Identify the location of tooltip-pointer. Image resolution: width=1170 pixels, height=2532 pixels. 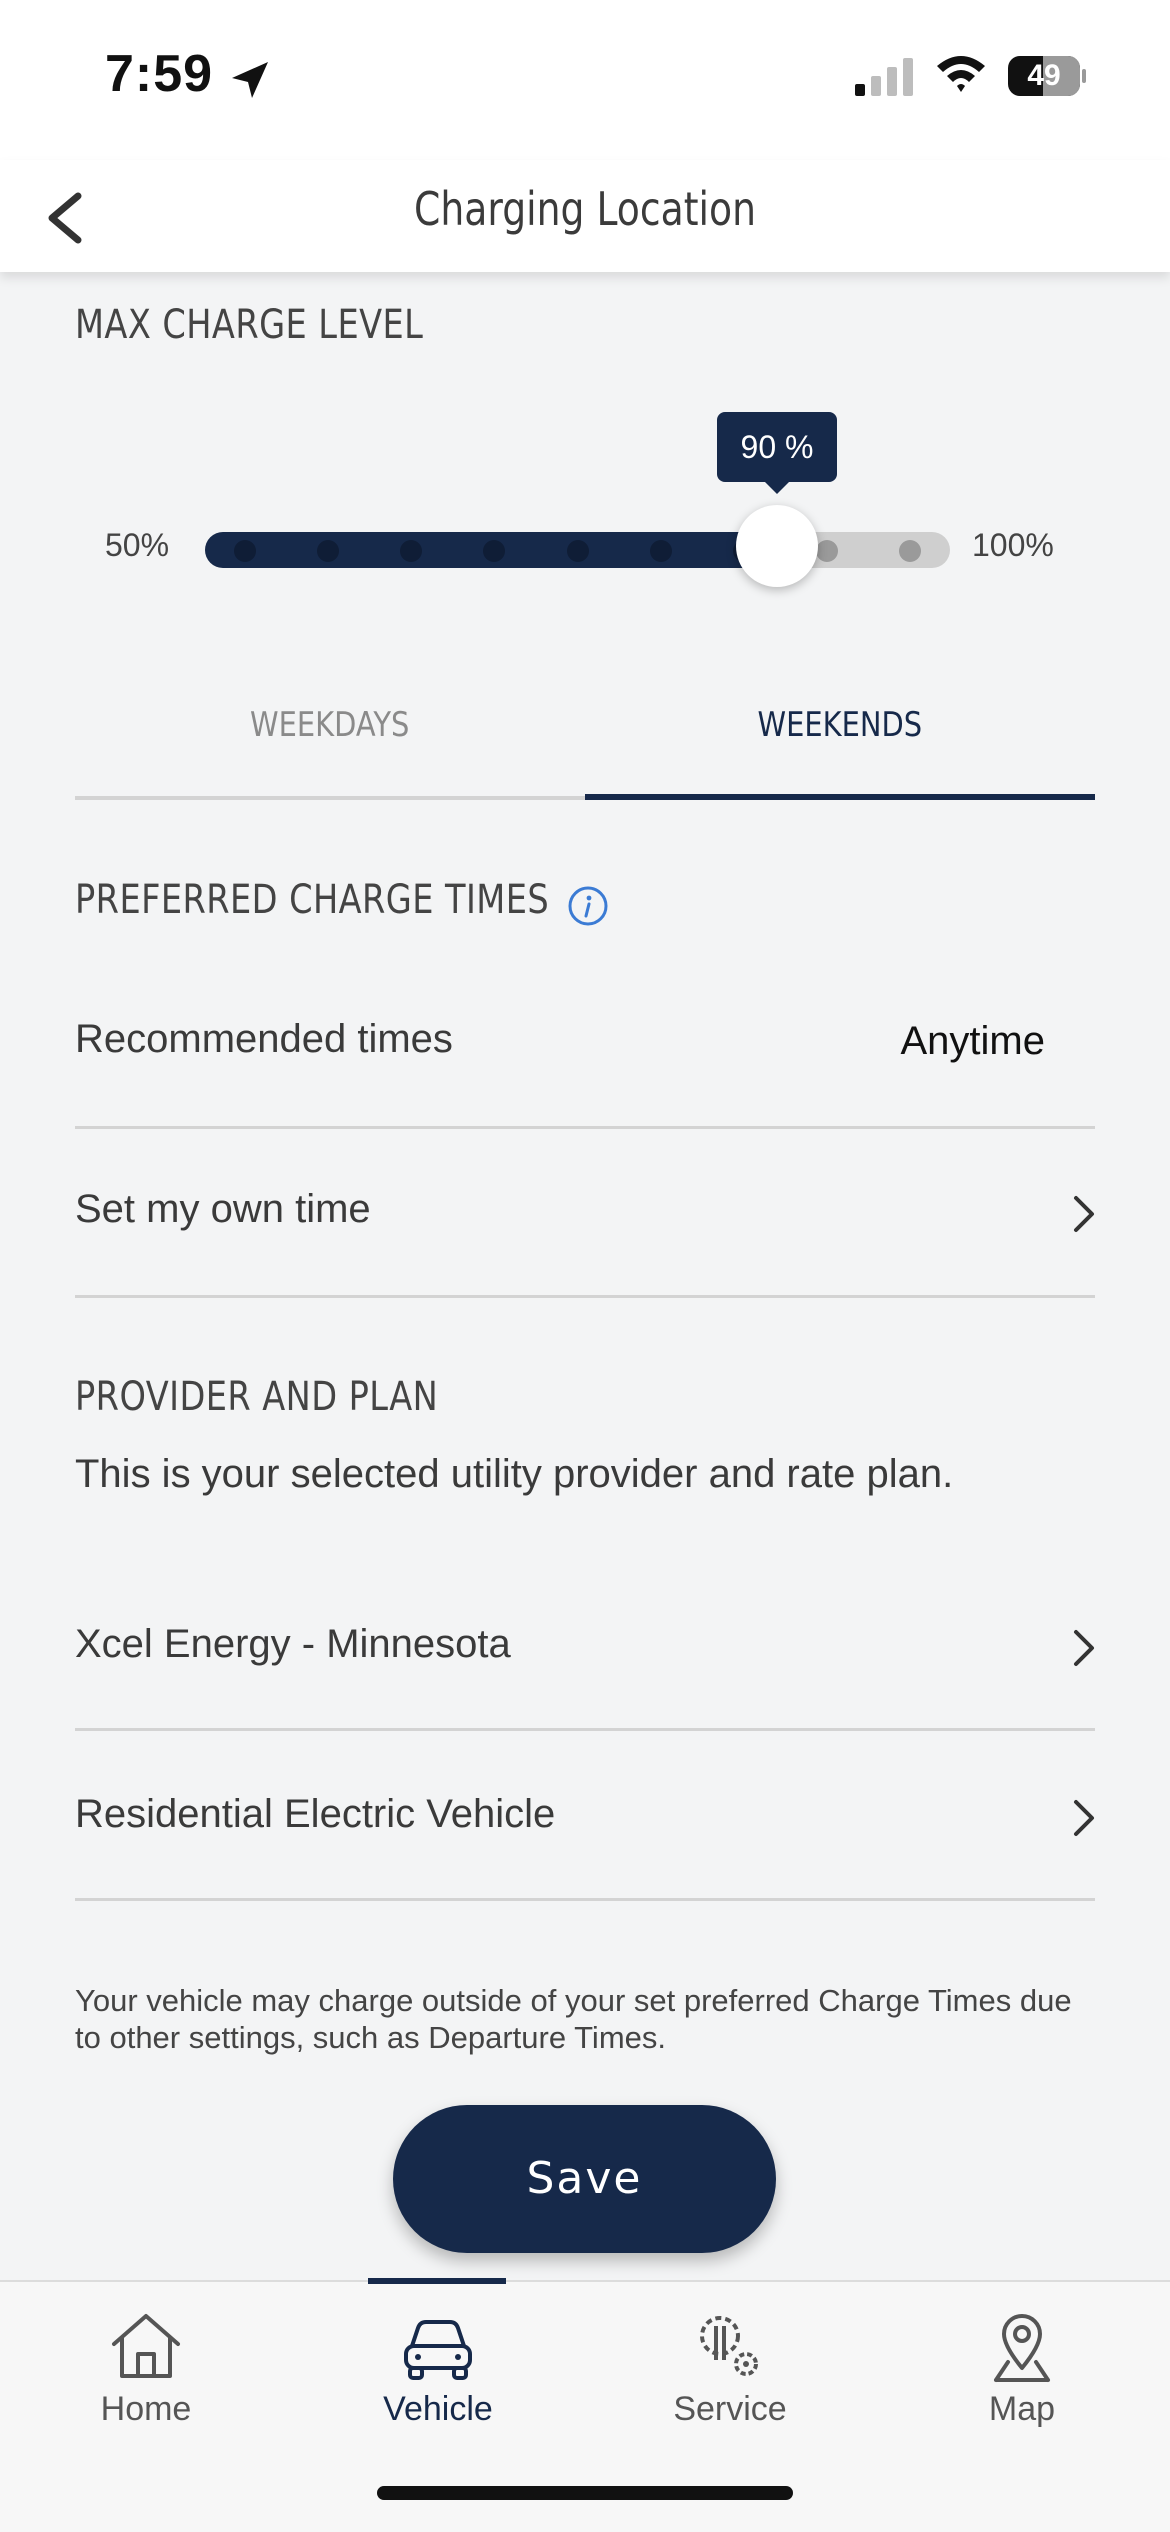
(777, 487).